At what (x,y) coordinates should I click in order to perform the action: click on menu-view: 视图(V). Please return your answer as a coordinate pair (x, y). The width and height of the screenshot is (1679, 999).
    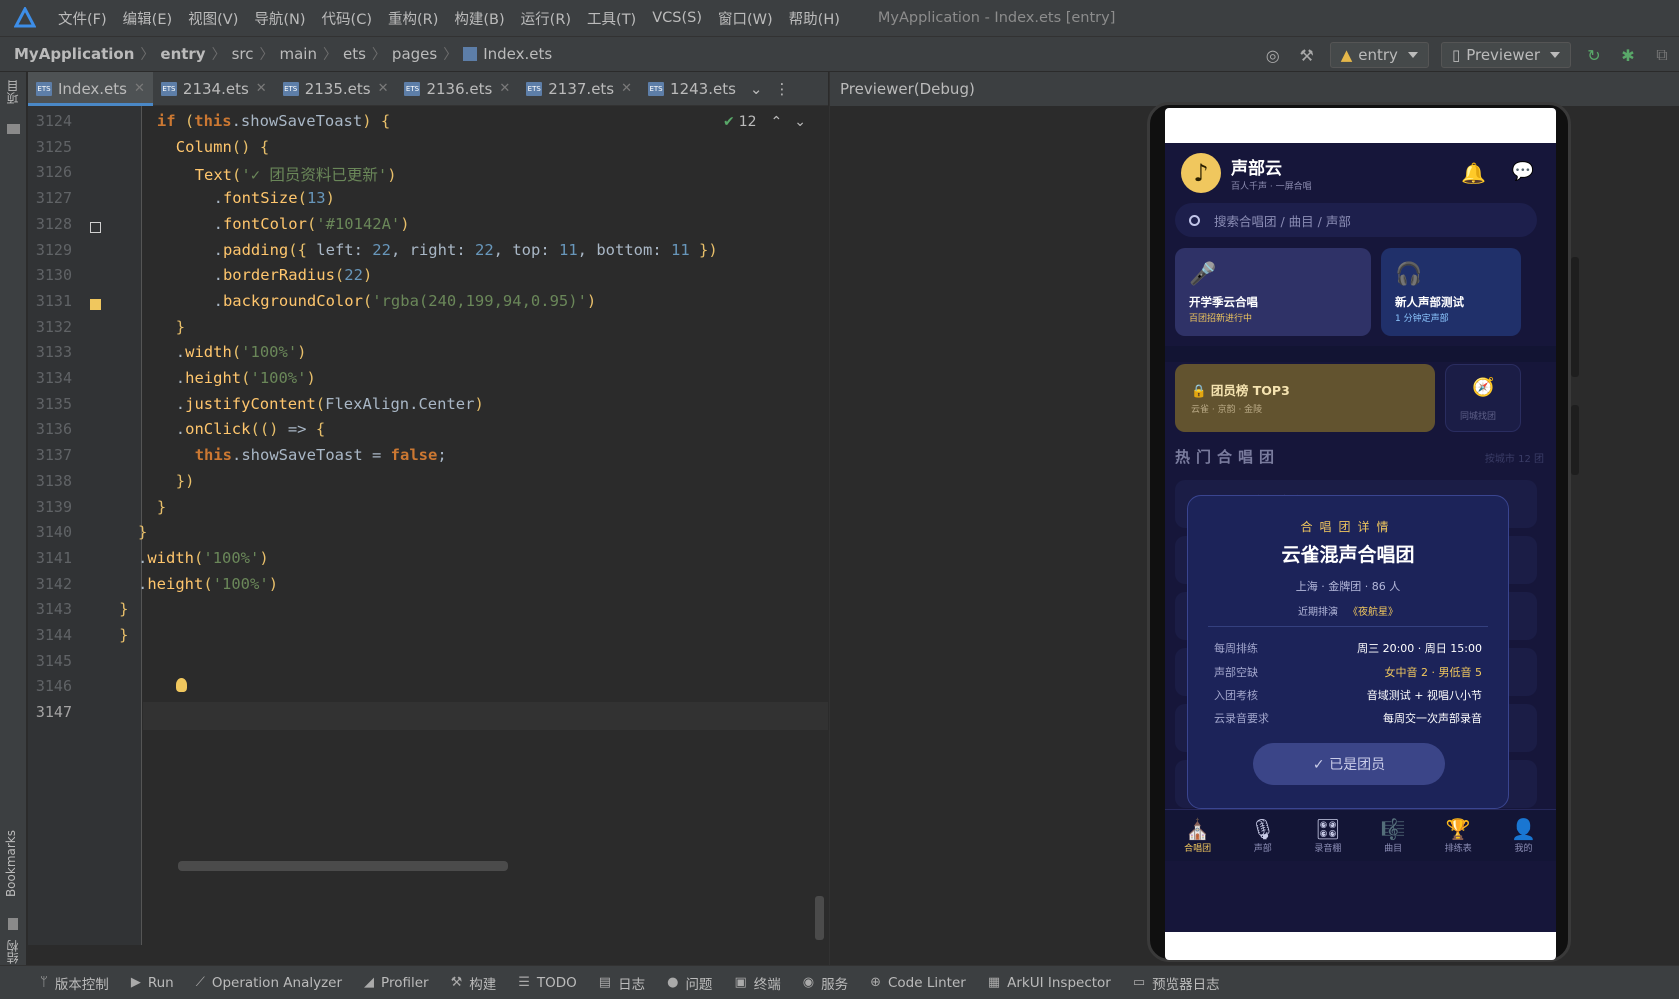
    Looking at the image, I should click on (213, 18).